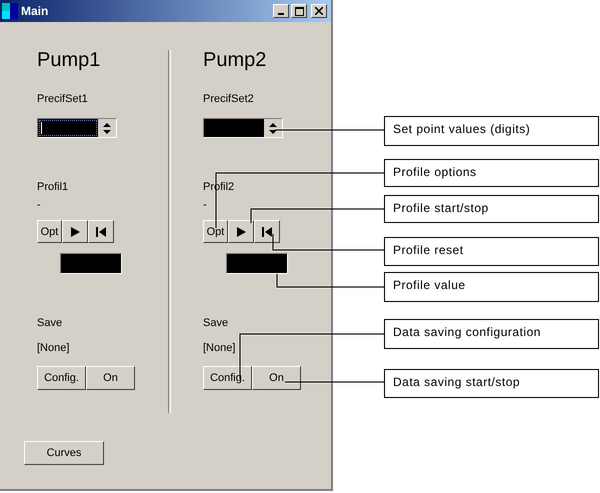  Describe the element at coordinates (491, 251) in the screenshot. I see `callout-label: Profile reset` at that location.